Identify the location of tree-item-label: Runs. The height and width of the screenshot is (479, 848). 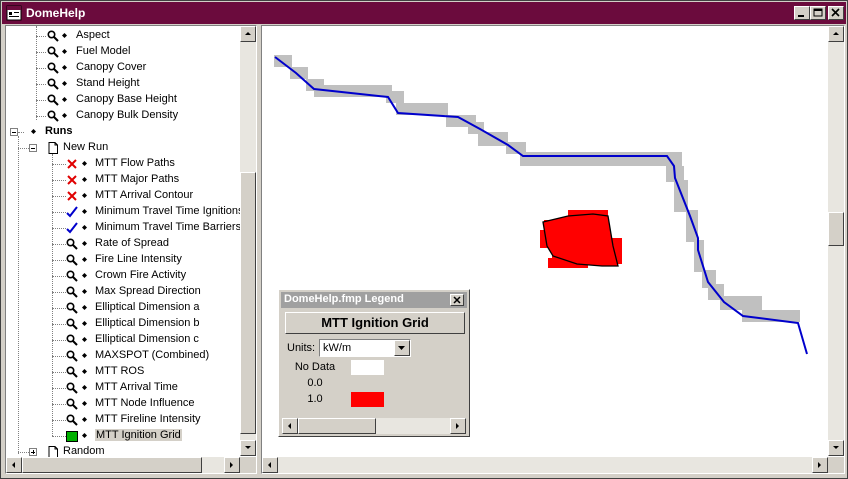
(59, 131).